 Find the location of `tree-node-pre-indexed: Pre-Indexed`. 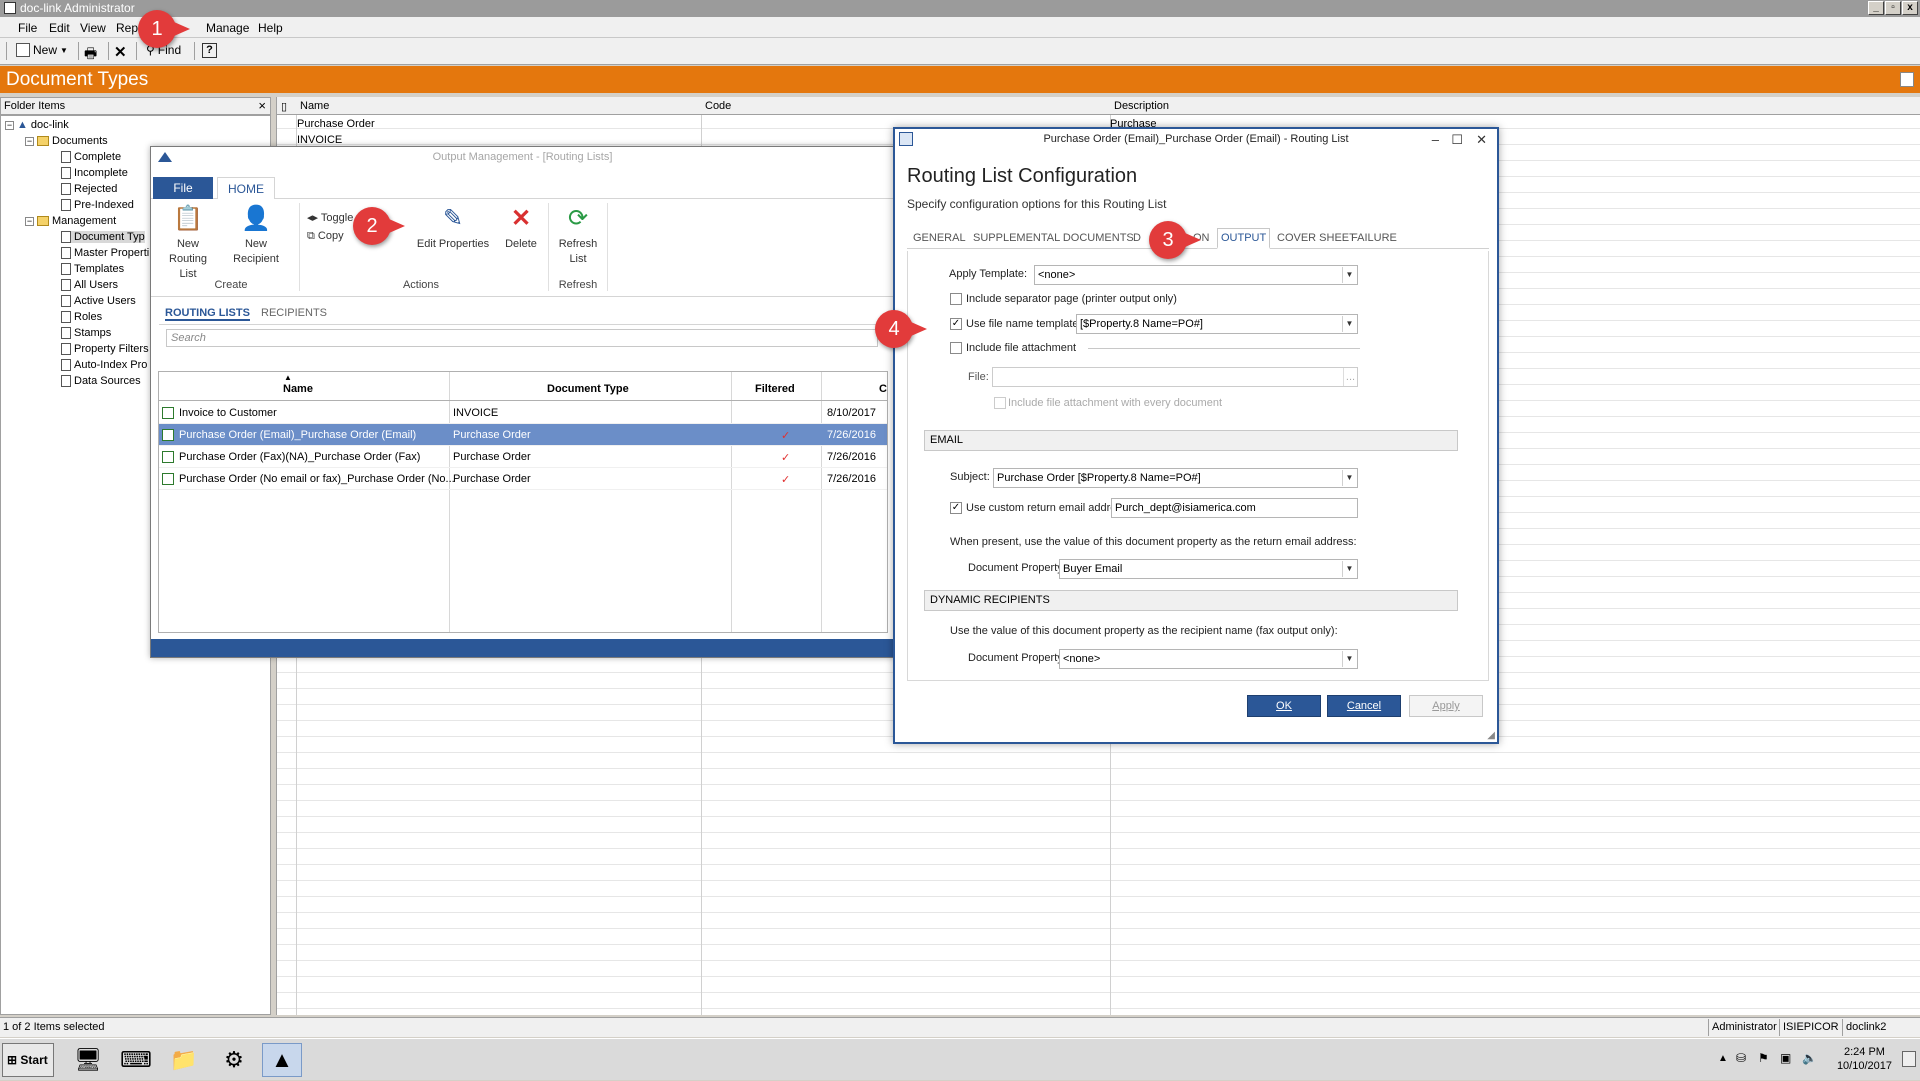

tree-node-pre-indexed: Pre-Indexed is located at coordinates (97, 205).